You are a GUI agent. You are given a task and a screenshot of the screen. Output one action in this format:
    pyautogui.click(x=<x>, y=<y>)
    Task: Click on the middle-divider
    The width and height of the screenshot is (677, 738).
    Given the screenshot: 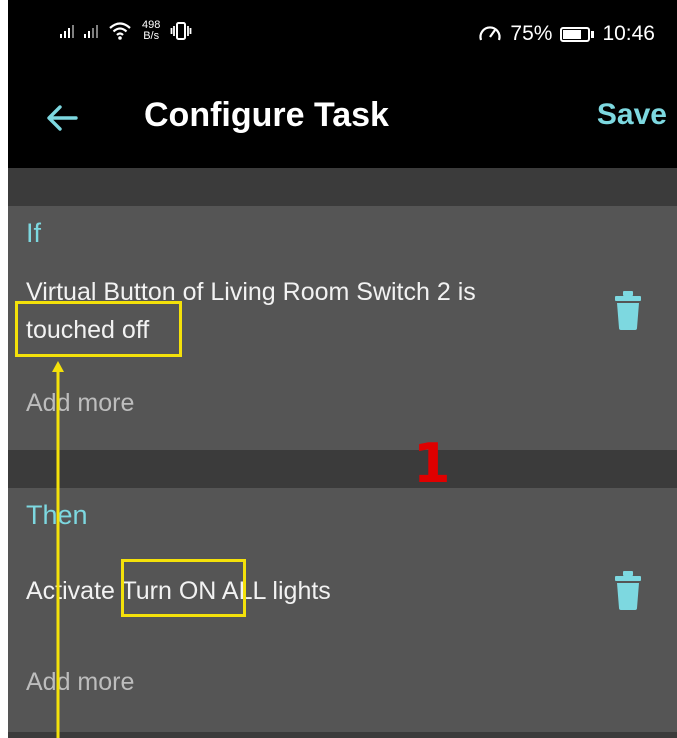 What is the action you would take?
    pyautogui.click(x=342, y=469)
    